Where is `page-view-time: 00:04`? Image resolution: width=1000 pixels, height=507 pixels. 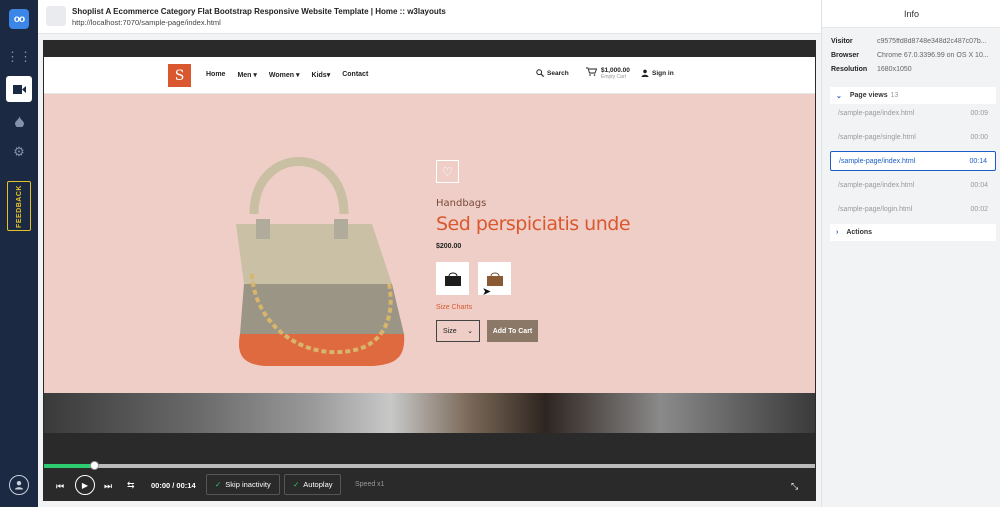 page-view-time: 00:04 is located at coordinates (979, 185).